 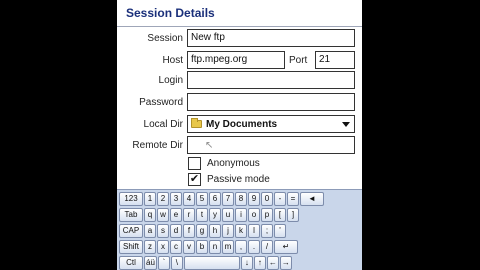 I want to click on host-label: Host, so click(x=172, y=60).